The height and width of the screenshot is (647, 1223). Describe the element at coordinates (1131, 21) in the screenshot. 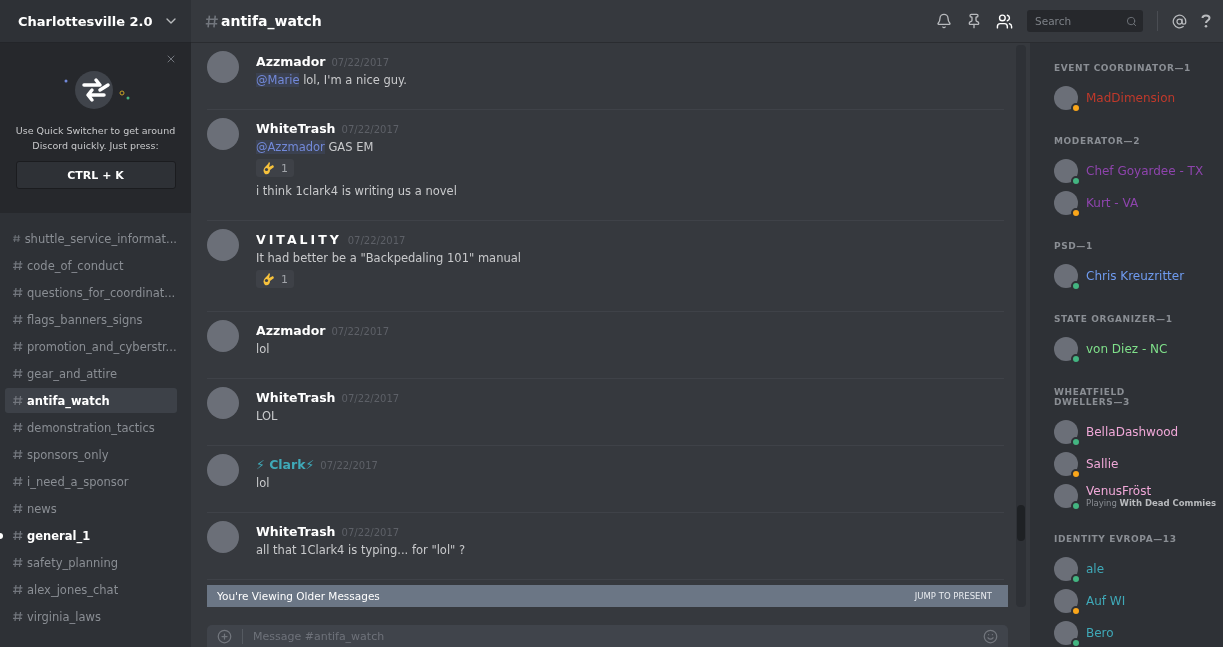

I see `search-icon` at that location.